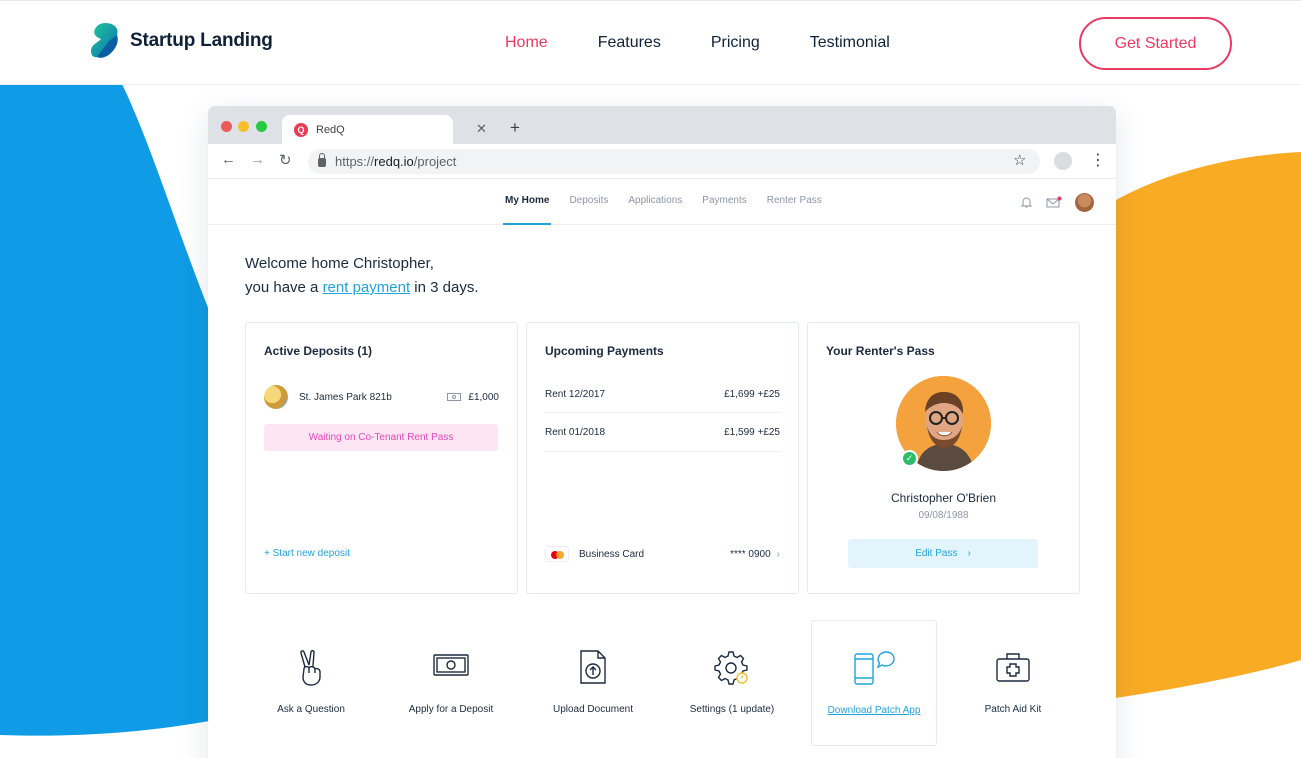 The width and height of the screenshot is (1301, 758). Describe the element at coordinates (1019, 160) in the screenshot. I see `bookmark-star-icon: ☆` at that location.